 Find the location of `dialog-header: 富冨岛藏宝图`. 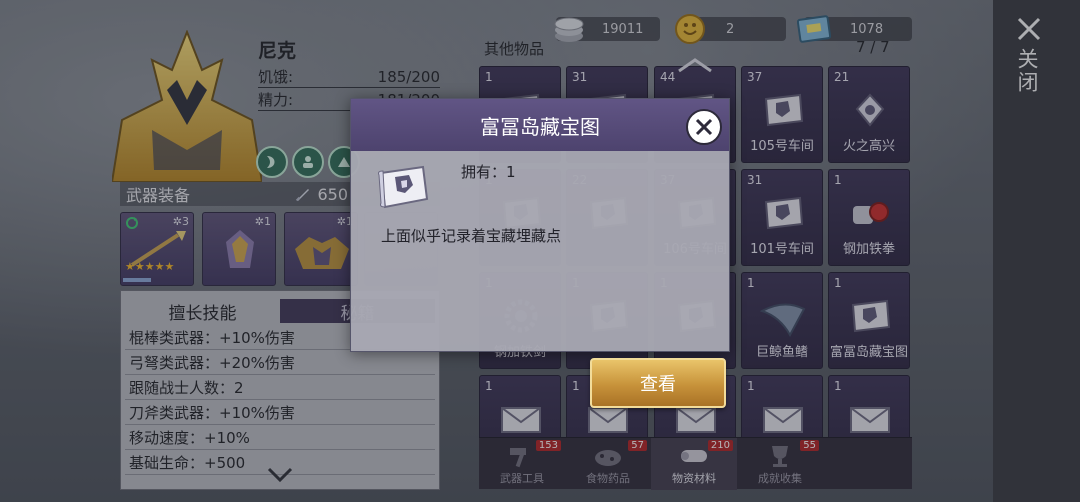

dialog-header: 富冨岛藏宝图 is located at coordinates (540, 125).